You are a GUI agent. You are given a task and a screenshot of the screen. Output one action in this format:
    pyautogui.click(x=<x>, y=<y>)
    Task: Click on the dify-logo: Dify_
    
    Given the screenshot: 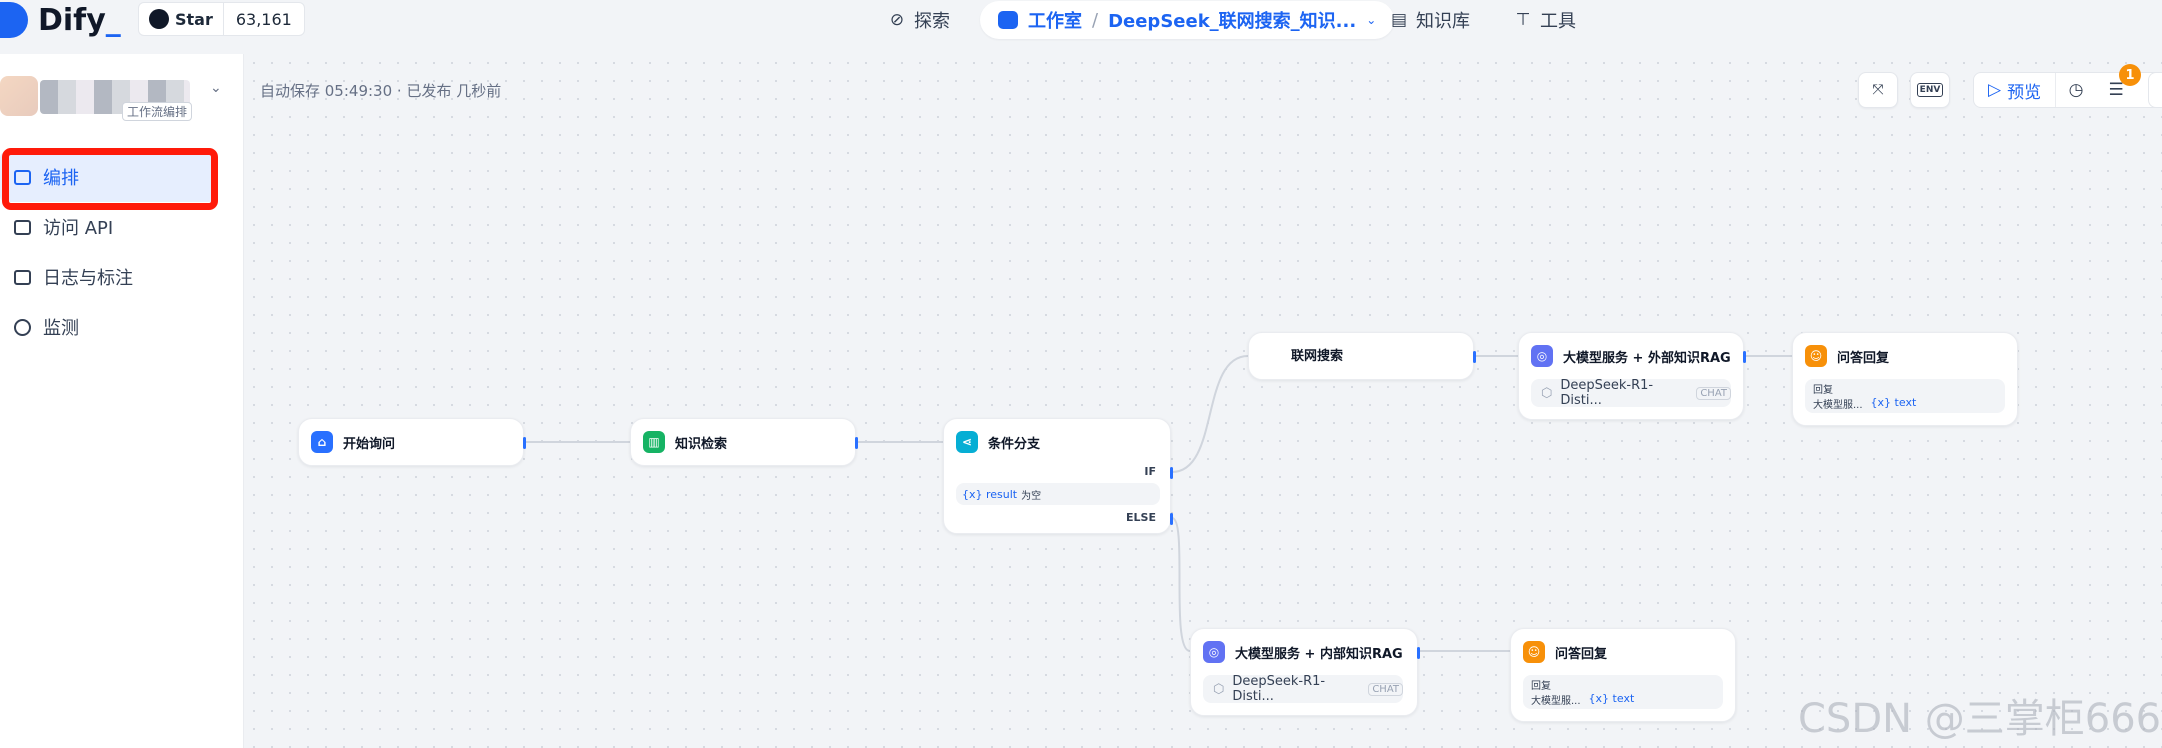 What is the action you would take?
    pyautogui.click(x=60, y=20)
    